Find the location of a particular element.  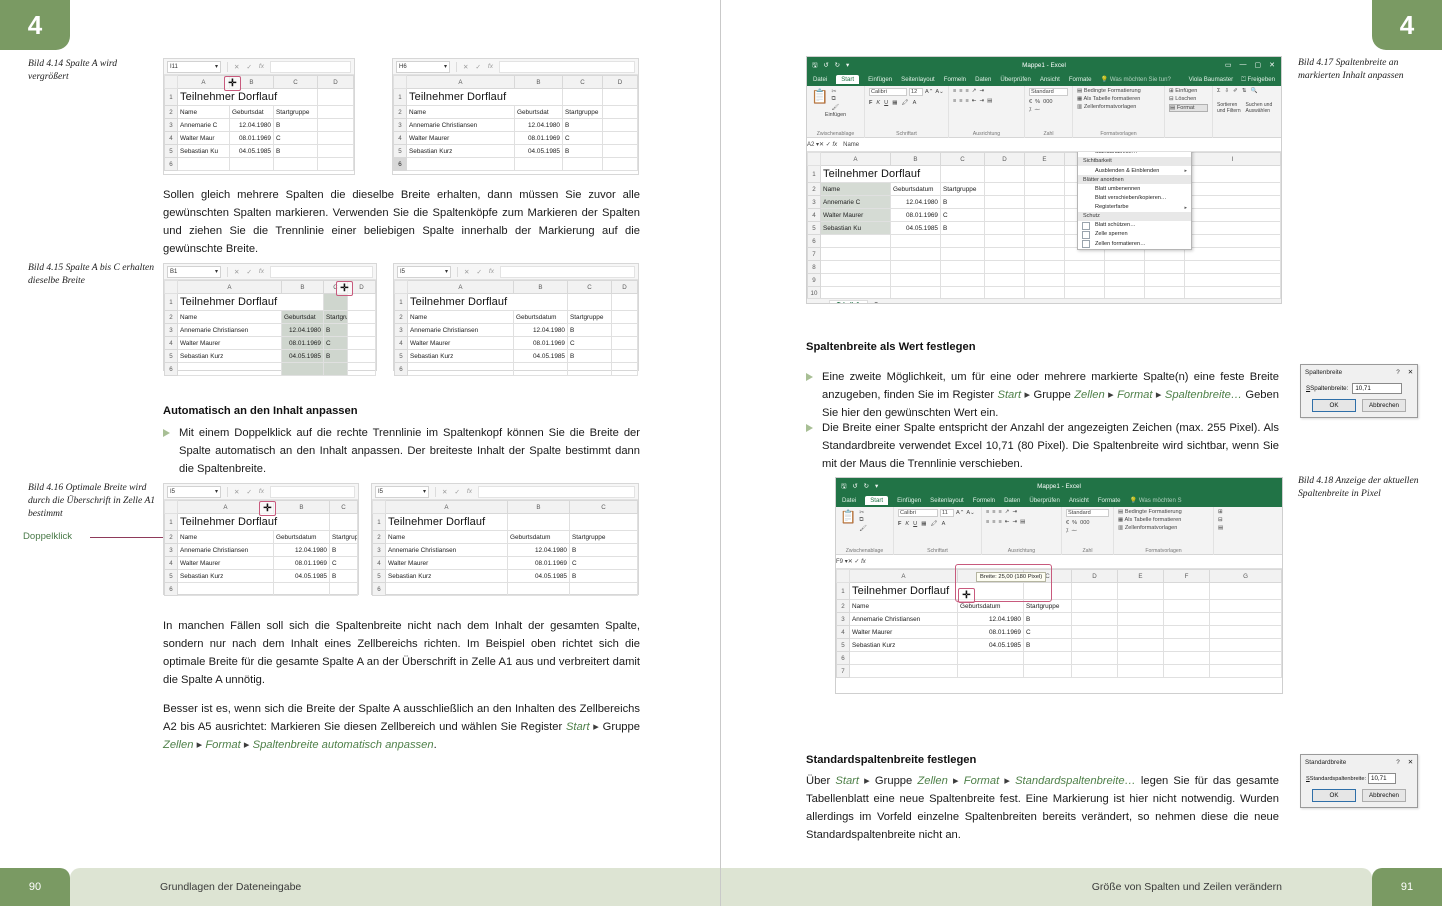

cell-e5 is located at coordinates (1044, 228).